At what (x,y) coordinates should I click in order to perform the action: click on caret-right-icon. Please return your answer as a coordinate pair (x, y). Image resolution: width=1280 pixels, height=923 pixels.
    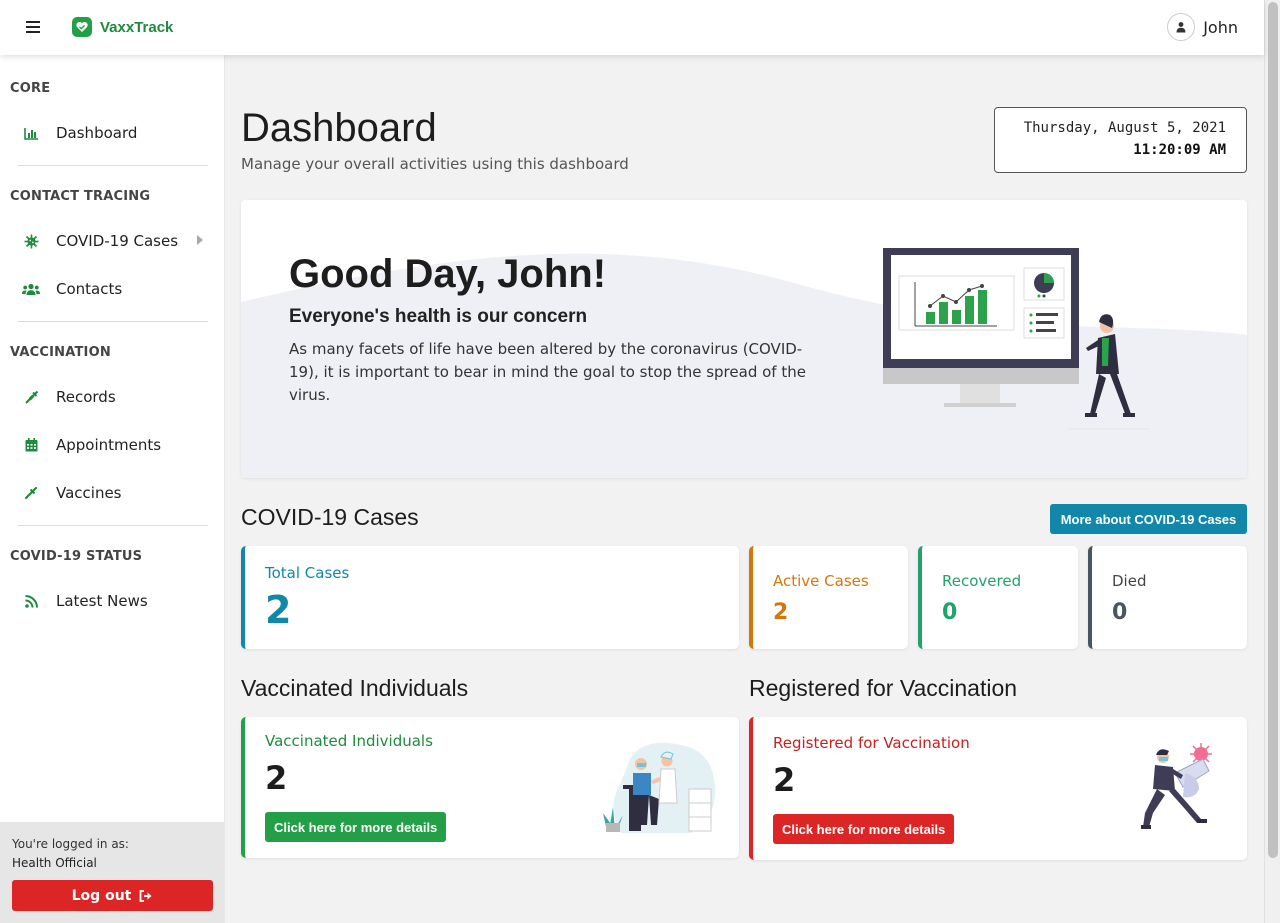
    Looking at the image, I should click on (200, 240).